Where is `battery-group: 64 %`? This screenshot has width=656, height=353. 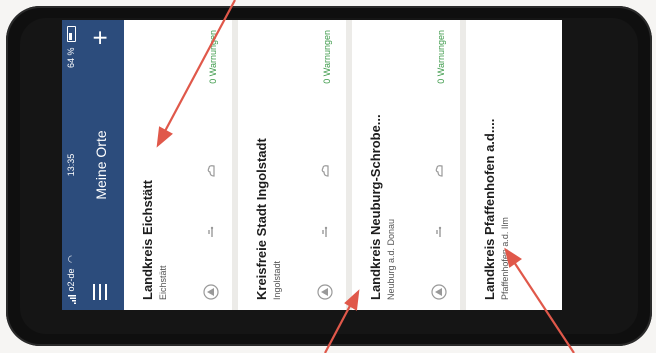
battery-group: 64 % is located at coordinates (71, 47).